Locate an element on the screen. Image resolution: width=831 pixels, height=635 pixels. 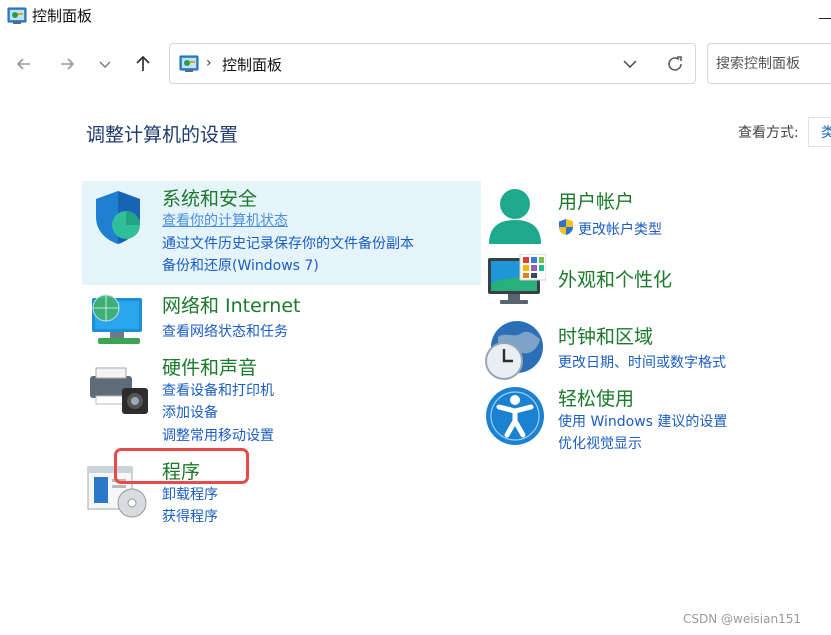
category-title-ease-of-access: 轻松使用 is located at coordinates (596, 397).